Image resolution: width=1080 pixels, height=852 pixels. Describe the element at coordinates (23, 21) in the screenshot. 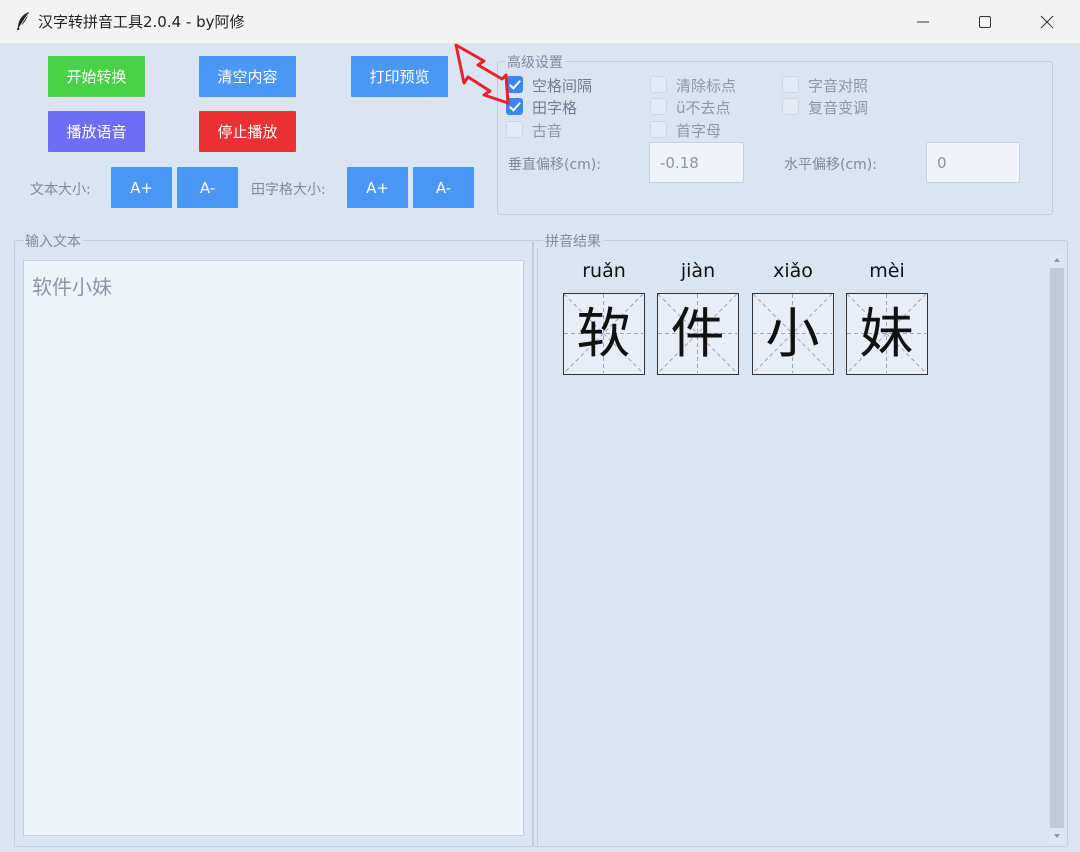

I see `feather-icon` at that location.